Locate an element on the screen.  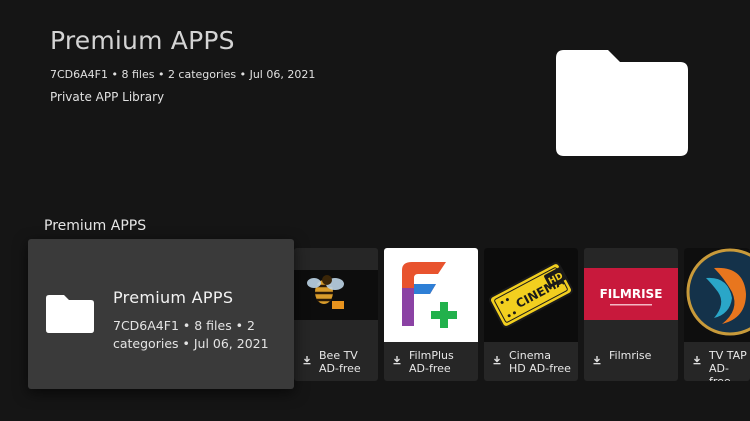
app-label: Cinema HD AD-free is located at coordinates (540, 362).